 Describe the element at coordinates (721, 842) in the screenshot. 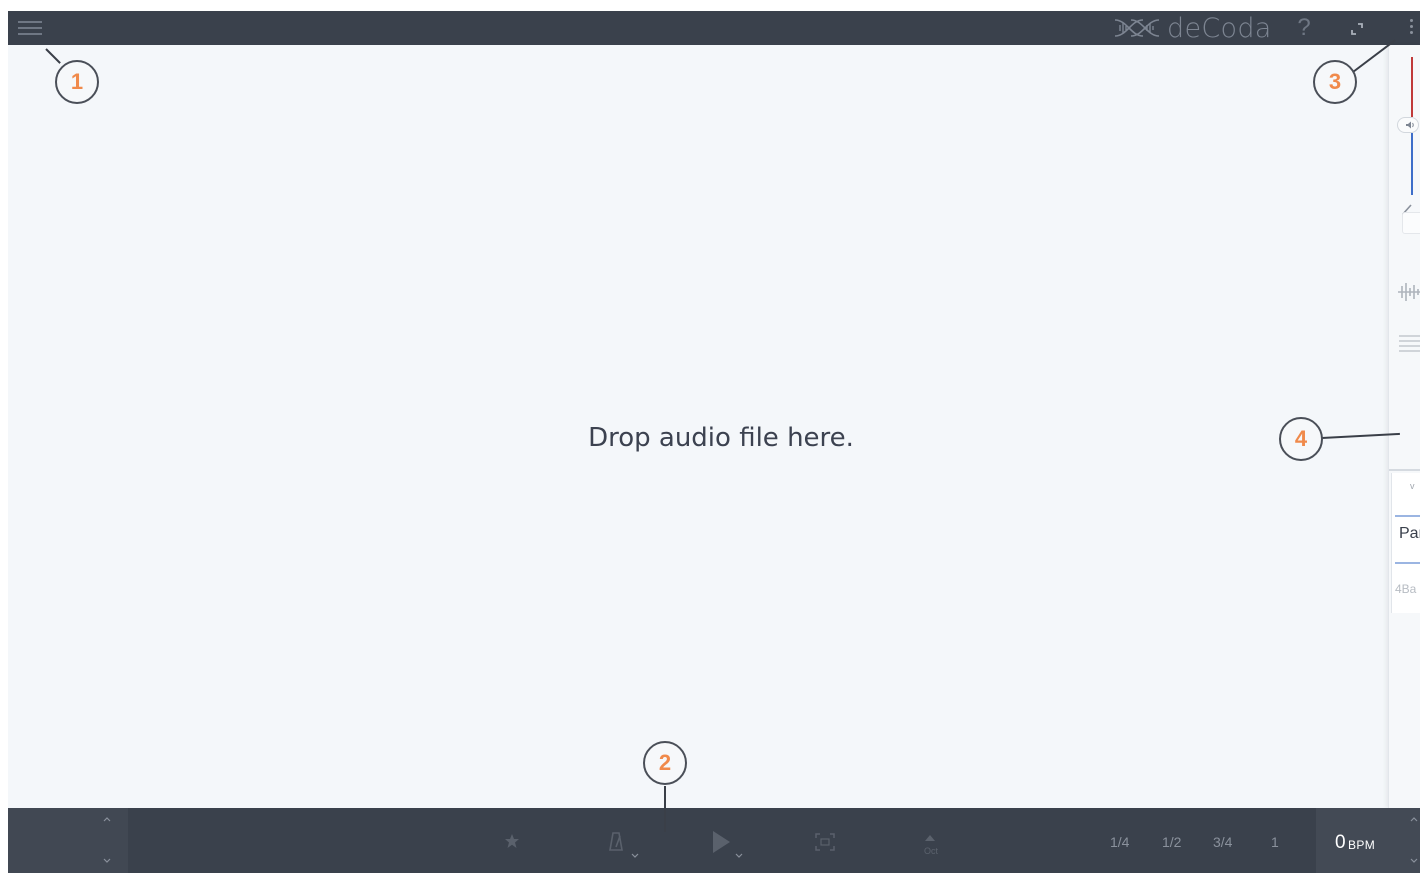

I see `play-icon` at that location.